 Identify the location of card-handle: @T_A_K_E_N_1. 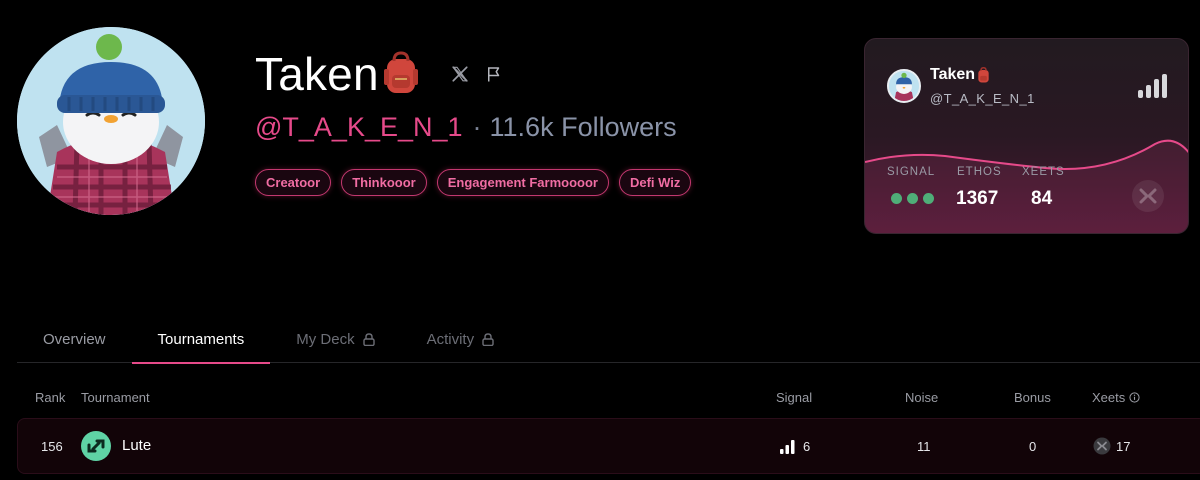
(982, 98).